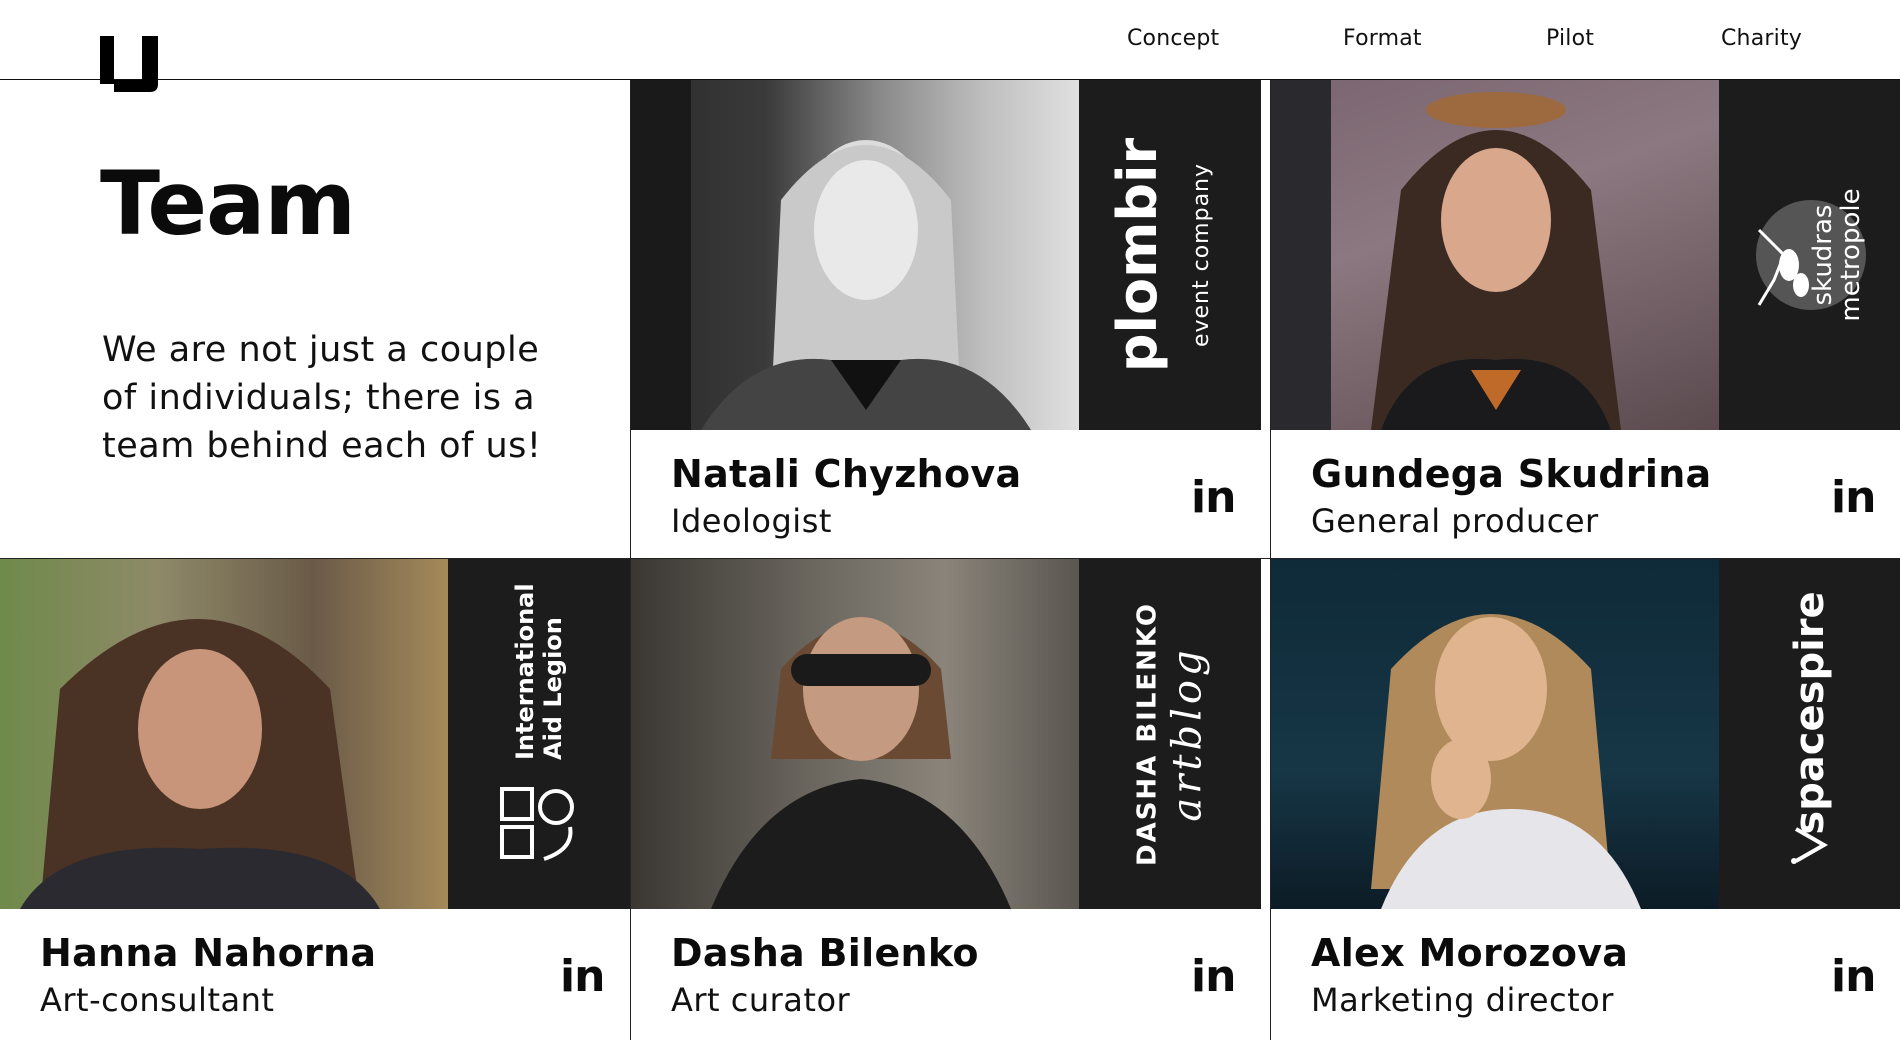 The image size is (1900, 1040). What do you see at coordinates (1462, 1000) in the screenshot?
I see `member-role: Marketing director` at bounding box center [1462, 1000].